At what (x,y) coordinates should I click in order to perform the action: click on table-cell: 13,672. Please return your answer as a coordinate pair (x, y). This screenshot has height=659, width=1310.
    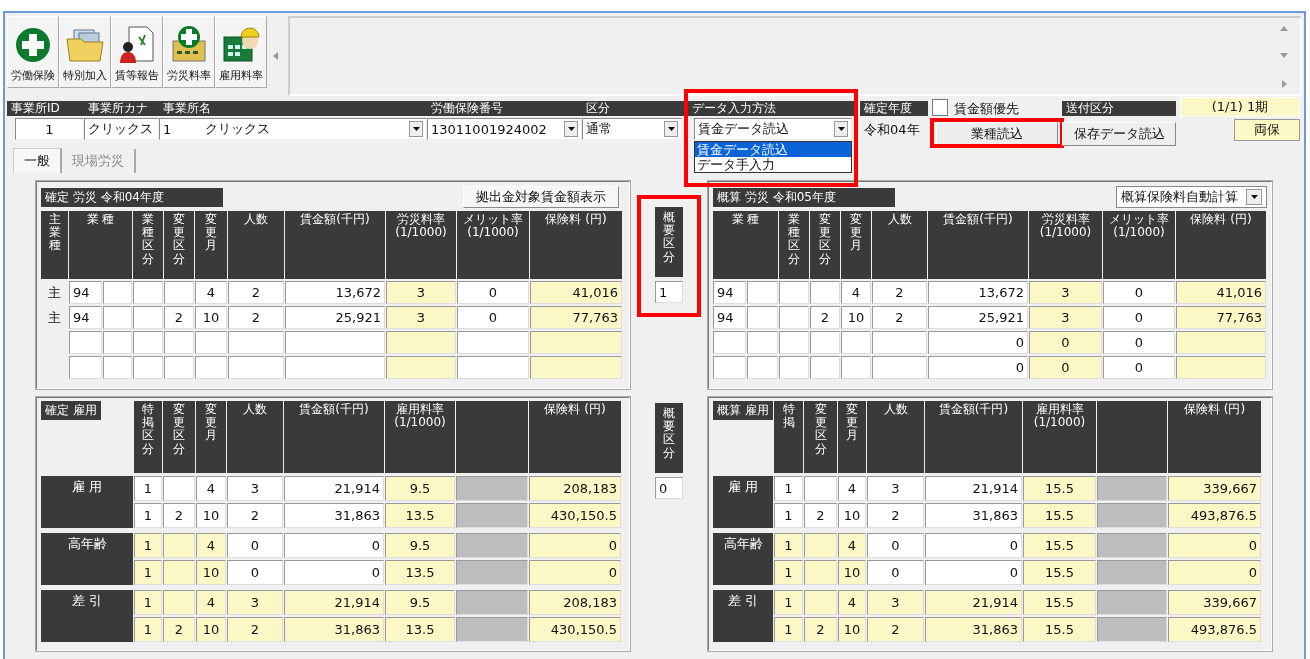
    Looking at the image, I should click on (335, 292).